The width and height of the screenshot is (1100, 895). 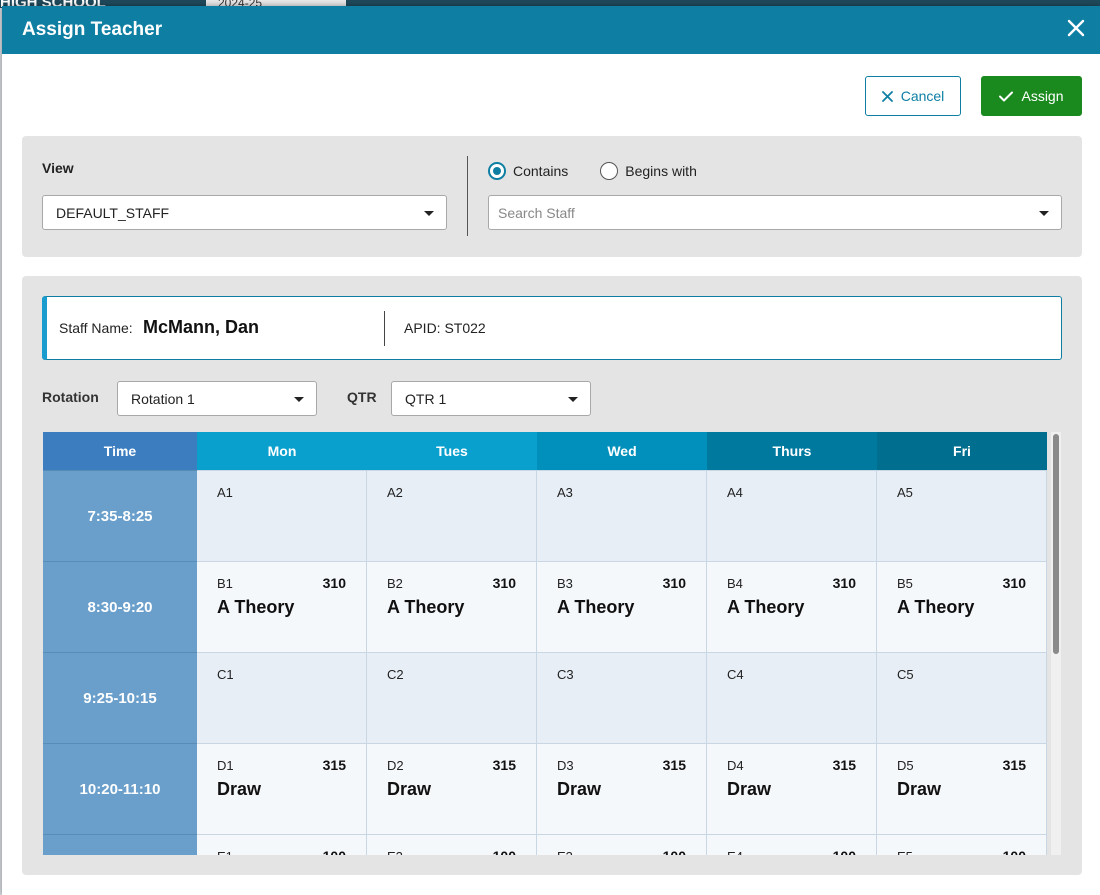 I want to click on schedule-header-row: Time Mon Tues Wed Thurs Fri, so click(x=551, y=451).